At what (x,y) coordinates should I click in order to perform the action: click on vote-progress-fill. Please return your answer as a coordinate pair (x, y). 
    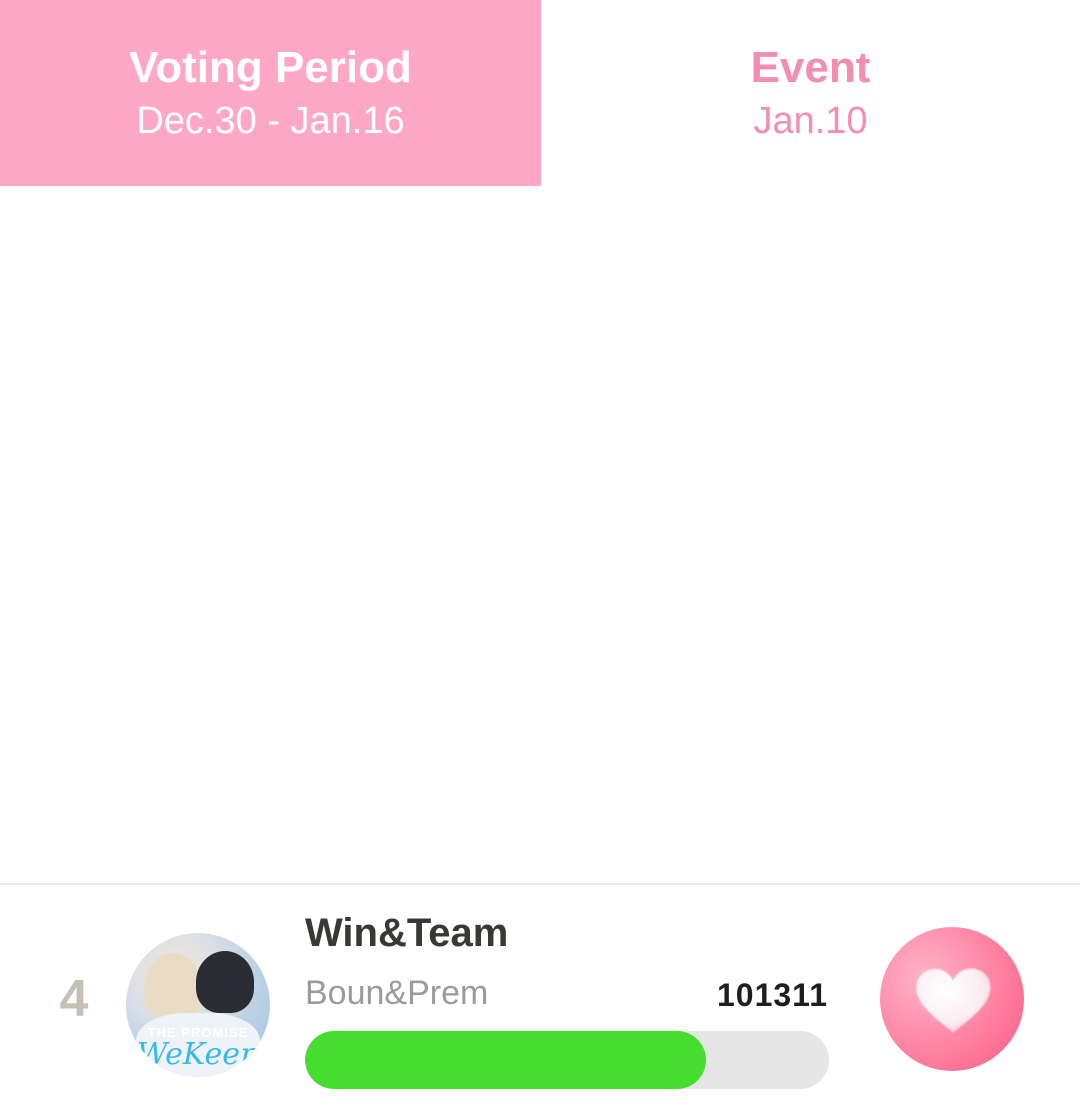
    Looking at the image, I should click on (505, 1060).